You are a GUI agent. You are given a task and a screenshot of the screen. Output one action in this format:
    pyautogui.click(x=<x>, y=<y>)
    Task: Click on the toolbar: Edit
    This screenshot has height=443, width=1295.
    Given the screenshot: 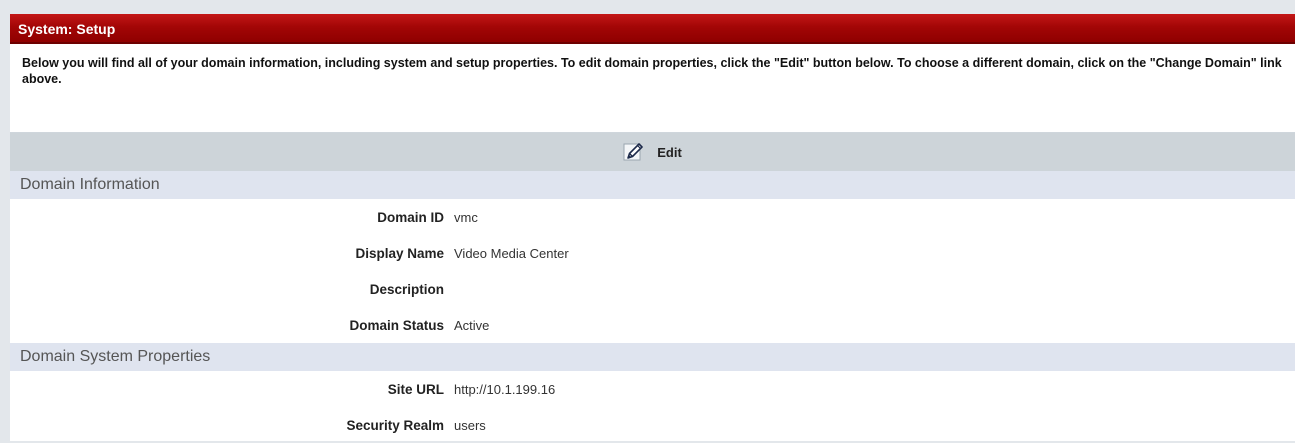 What is the action you would take?
    pyautogui.click(x=652, y=152)
    